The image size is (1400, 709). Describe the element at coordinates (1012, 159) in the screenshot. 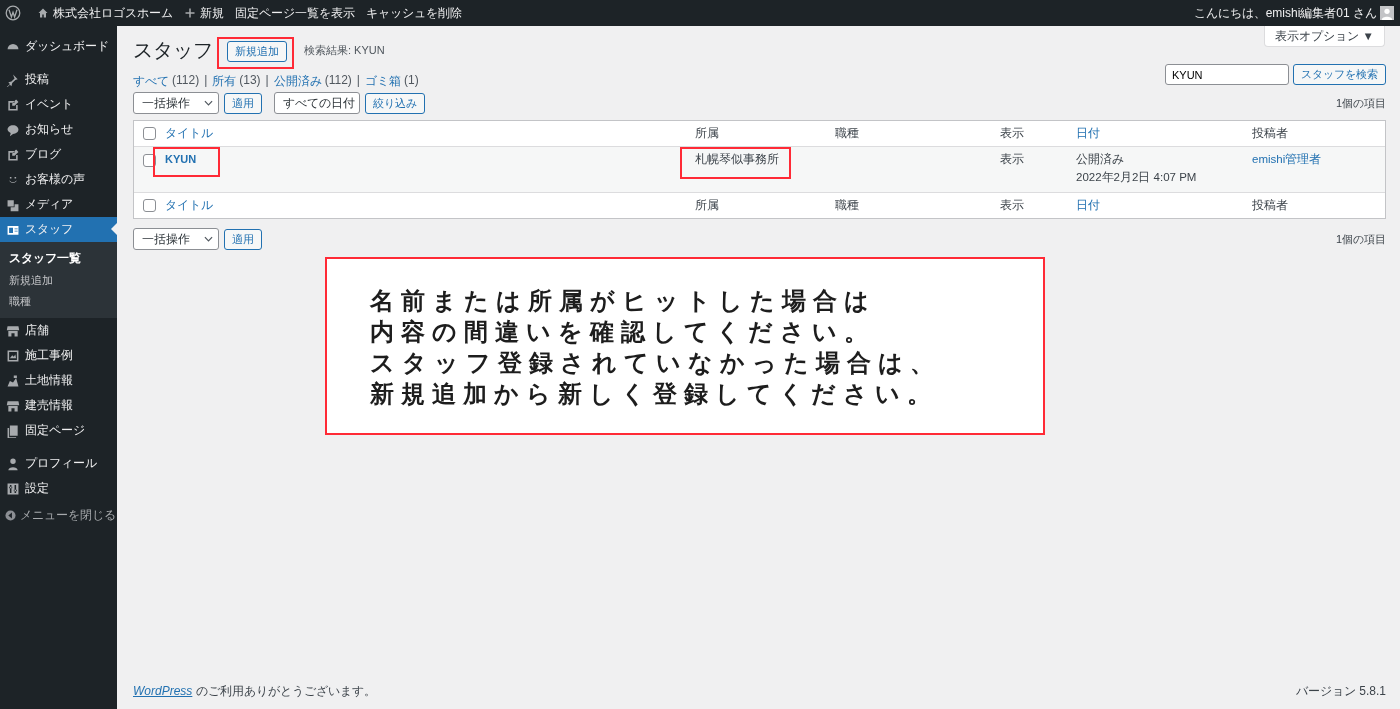

I see `display-cell: 表示` at that location.